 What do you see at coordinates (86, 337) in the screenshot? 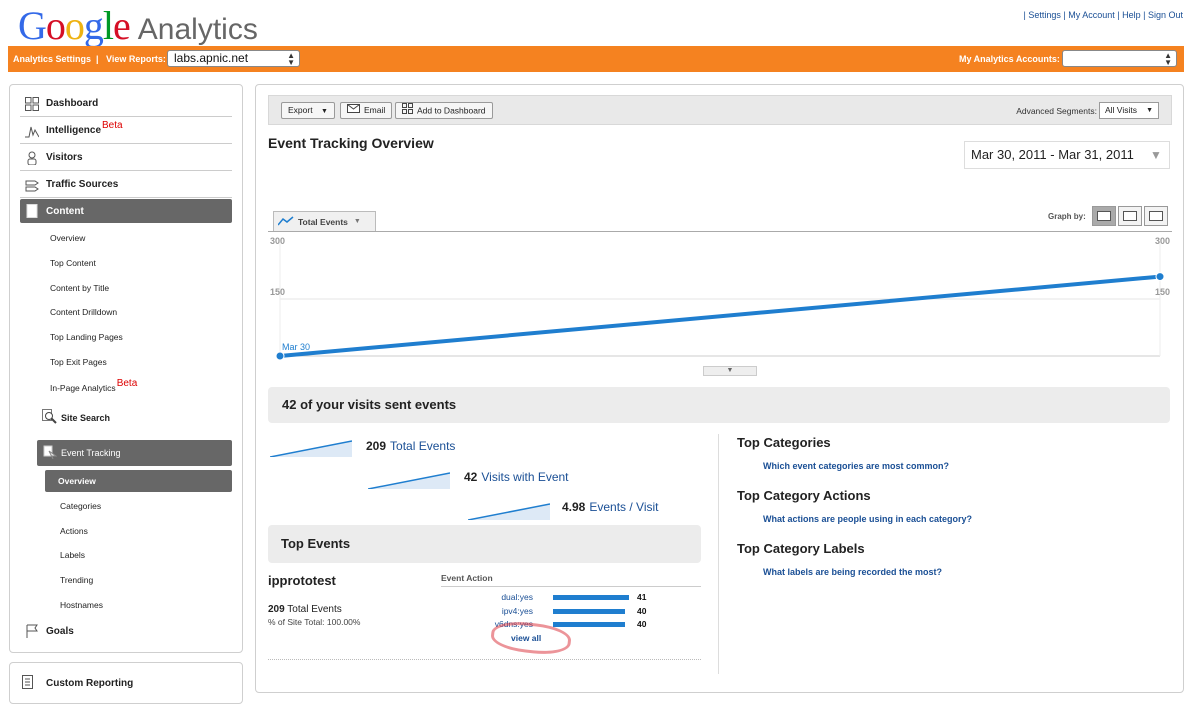
I see `content-sub-top-landing-pages: Top Landing Pages` at bounding box center [86, 337].